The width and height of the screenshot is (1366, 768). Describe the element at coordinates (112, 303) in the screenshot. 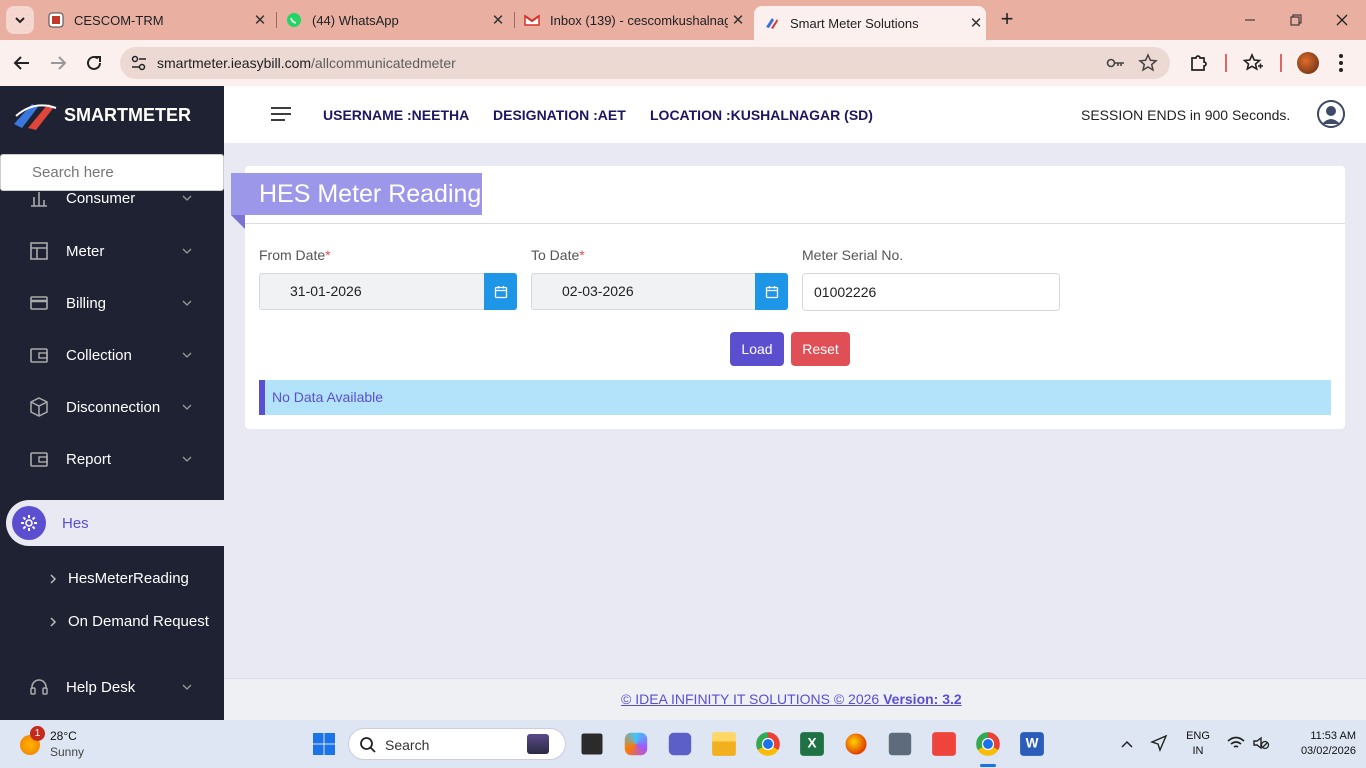

I see `sidebar-item-billing: Billing` at that location.